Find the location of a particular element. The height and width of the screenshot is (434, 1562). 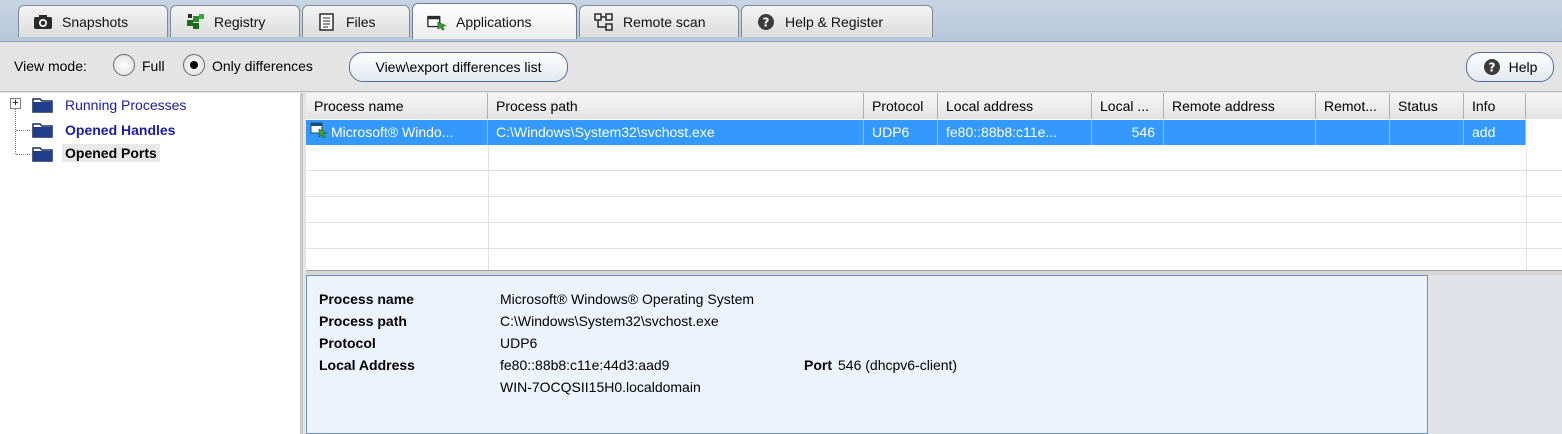

export-differences-button-label: View\export differences list is located at coordinates (458, 67).